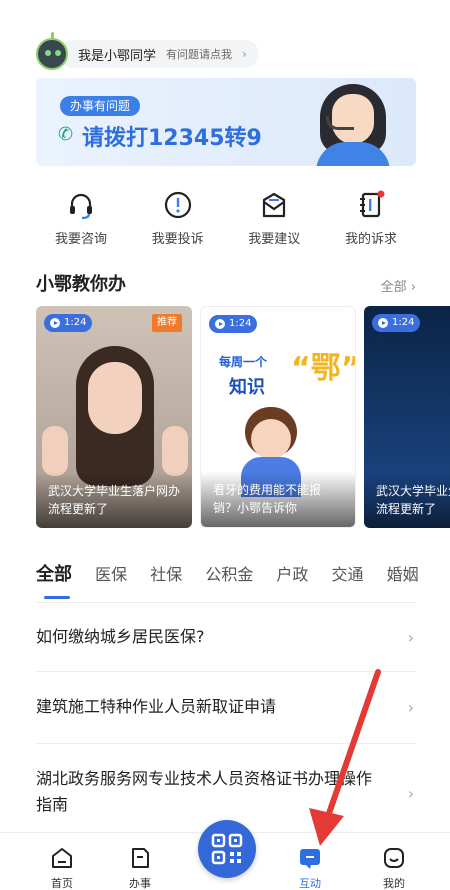  Describe the element at coordinates (226, 602) in the screenshot. I see `divider` at that location.